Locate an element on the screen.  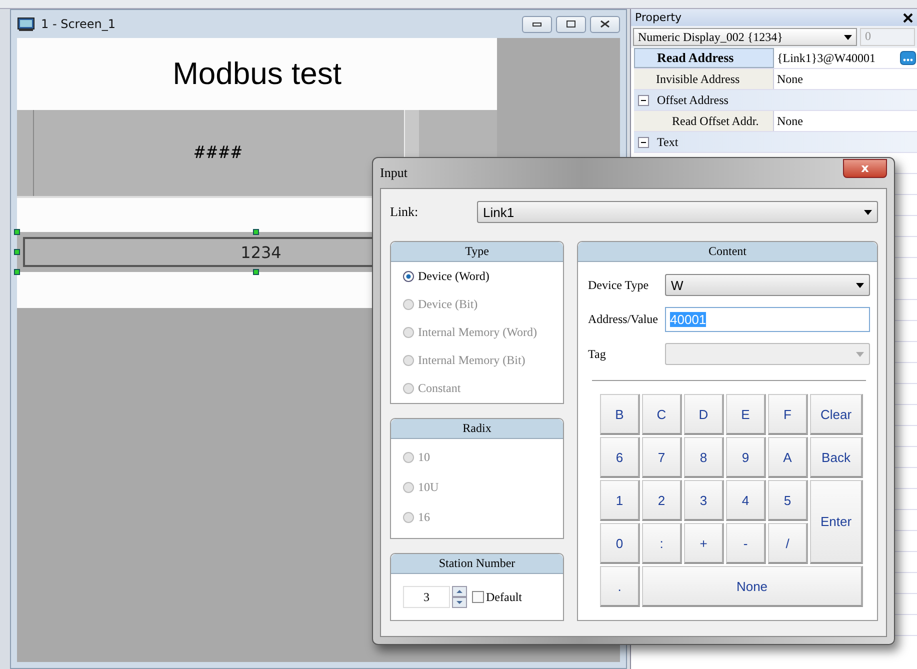
field-label: Address/Value is located at coordinates (623, 319).